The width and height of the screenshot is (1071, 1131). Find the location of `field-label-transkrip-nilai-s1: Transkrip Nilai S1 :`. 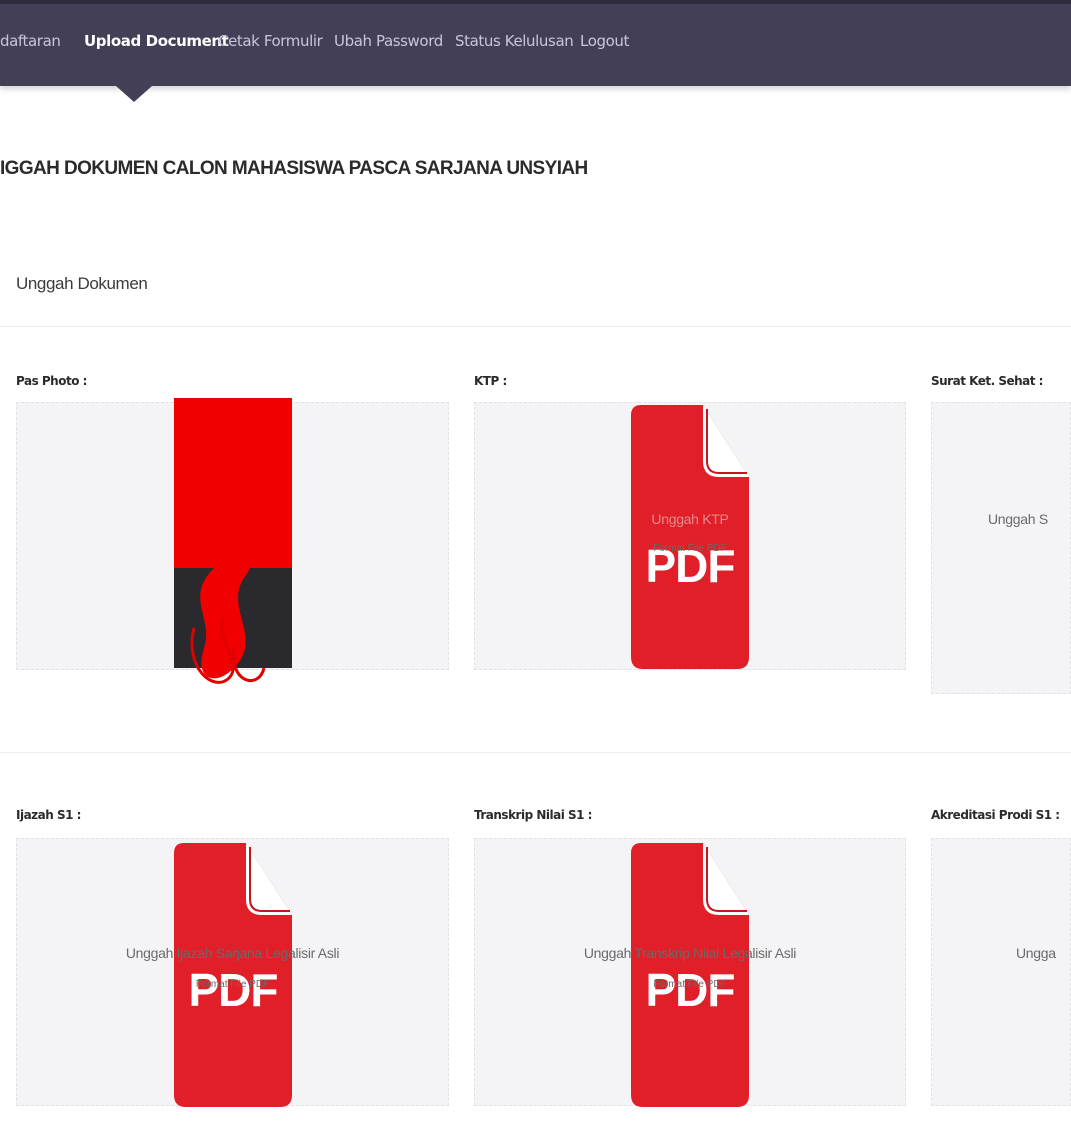

field-label-transkrip-nilai-s1: Transkrip Nilai S1 : is located at coordinates (533, 815).